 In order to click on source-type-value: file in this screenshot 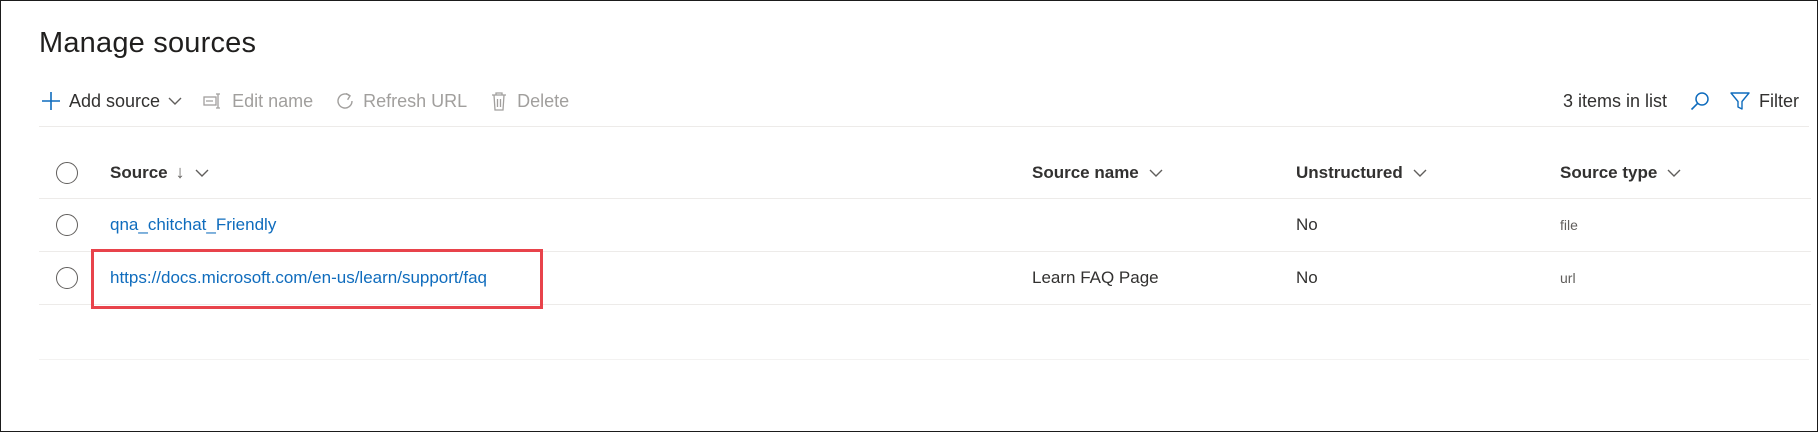, I will do `click(1569, 225)`.